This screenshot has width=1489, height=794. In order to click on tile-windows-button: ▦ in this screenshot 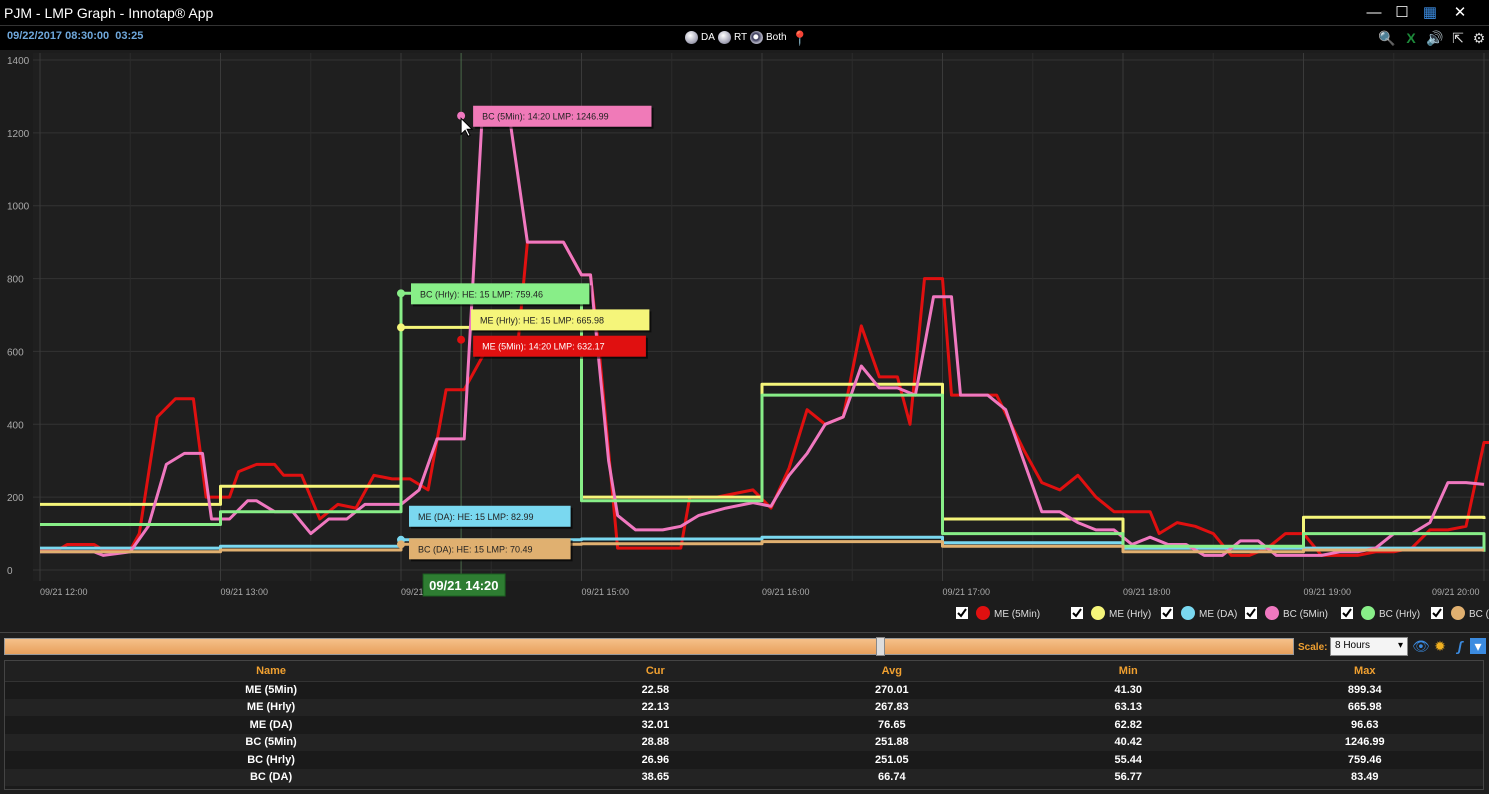, I will do `click(1430, 13)`.